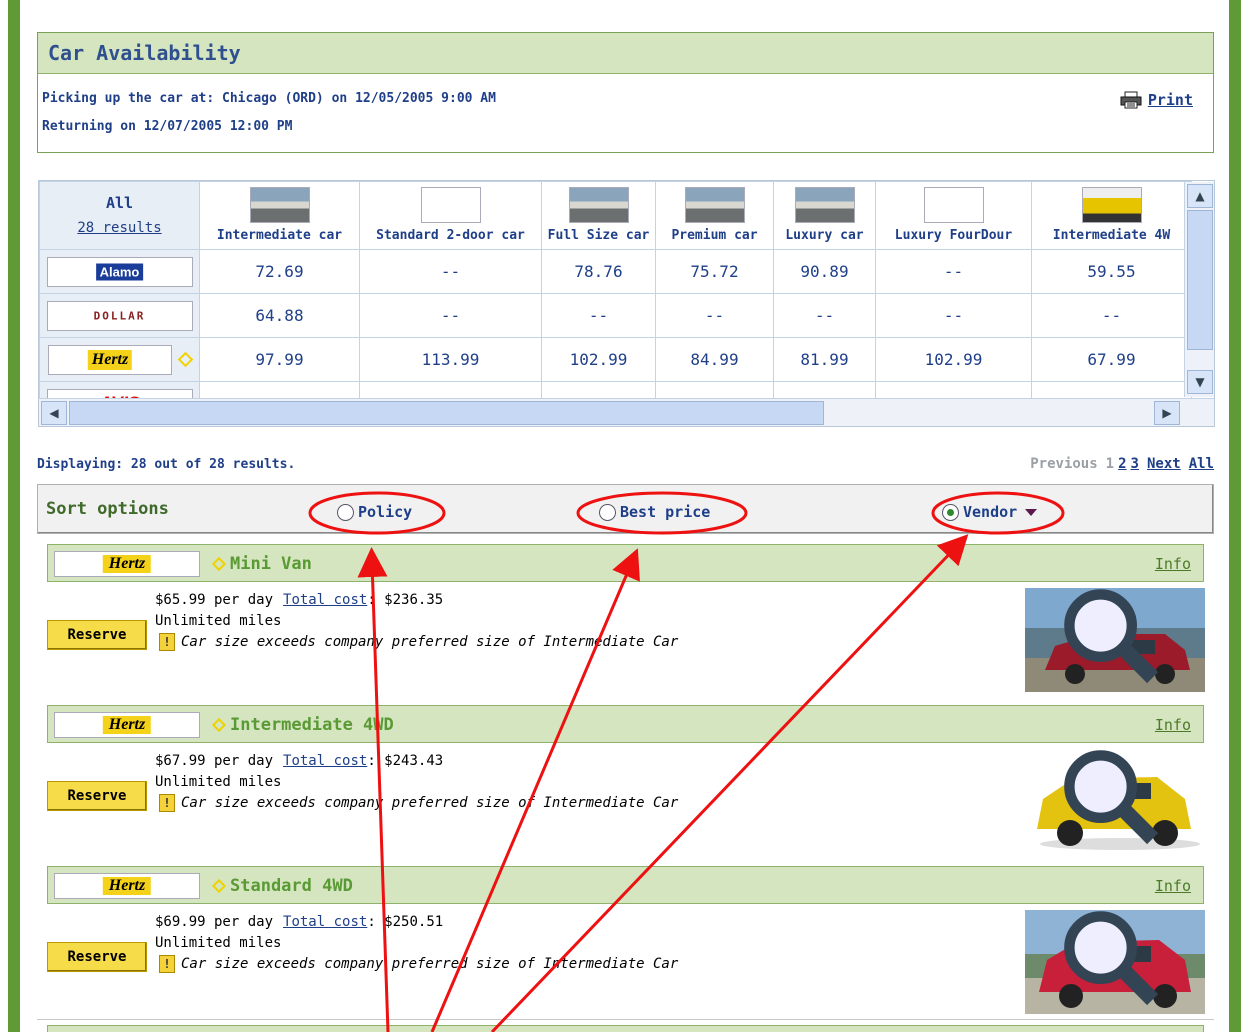  I want to click on right-border, so click(1234, 516).